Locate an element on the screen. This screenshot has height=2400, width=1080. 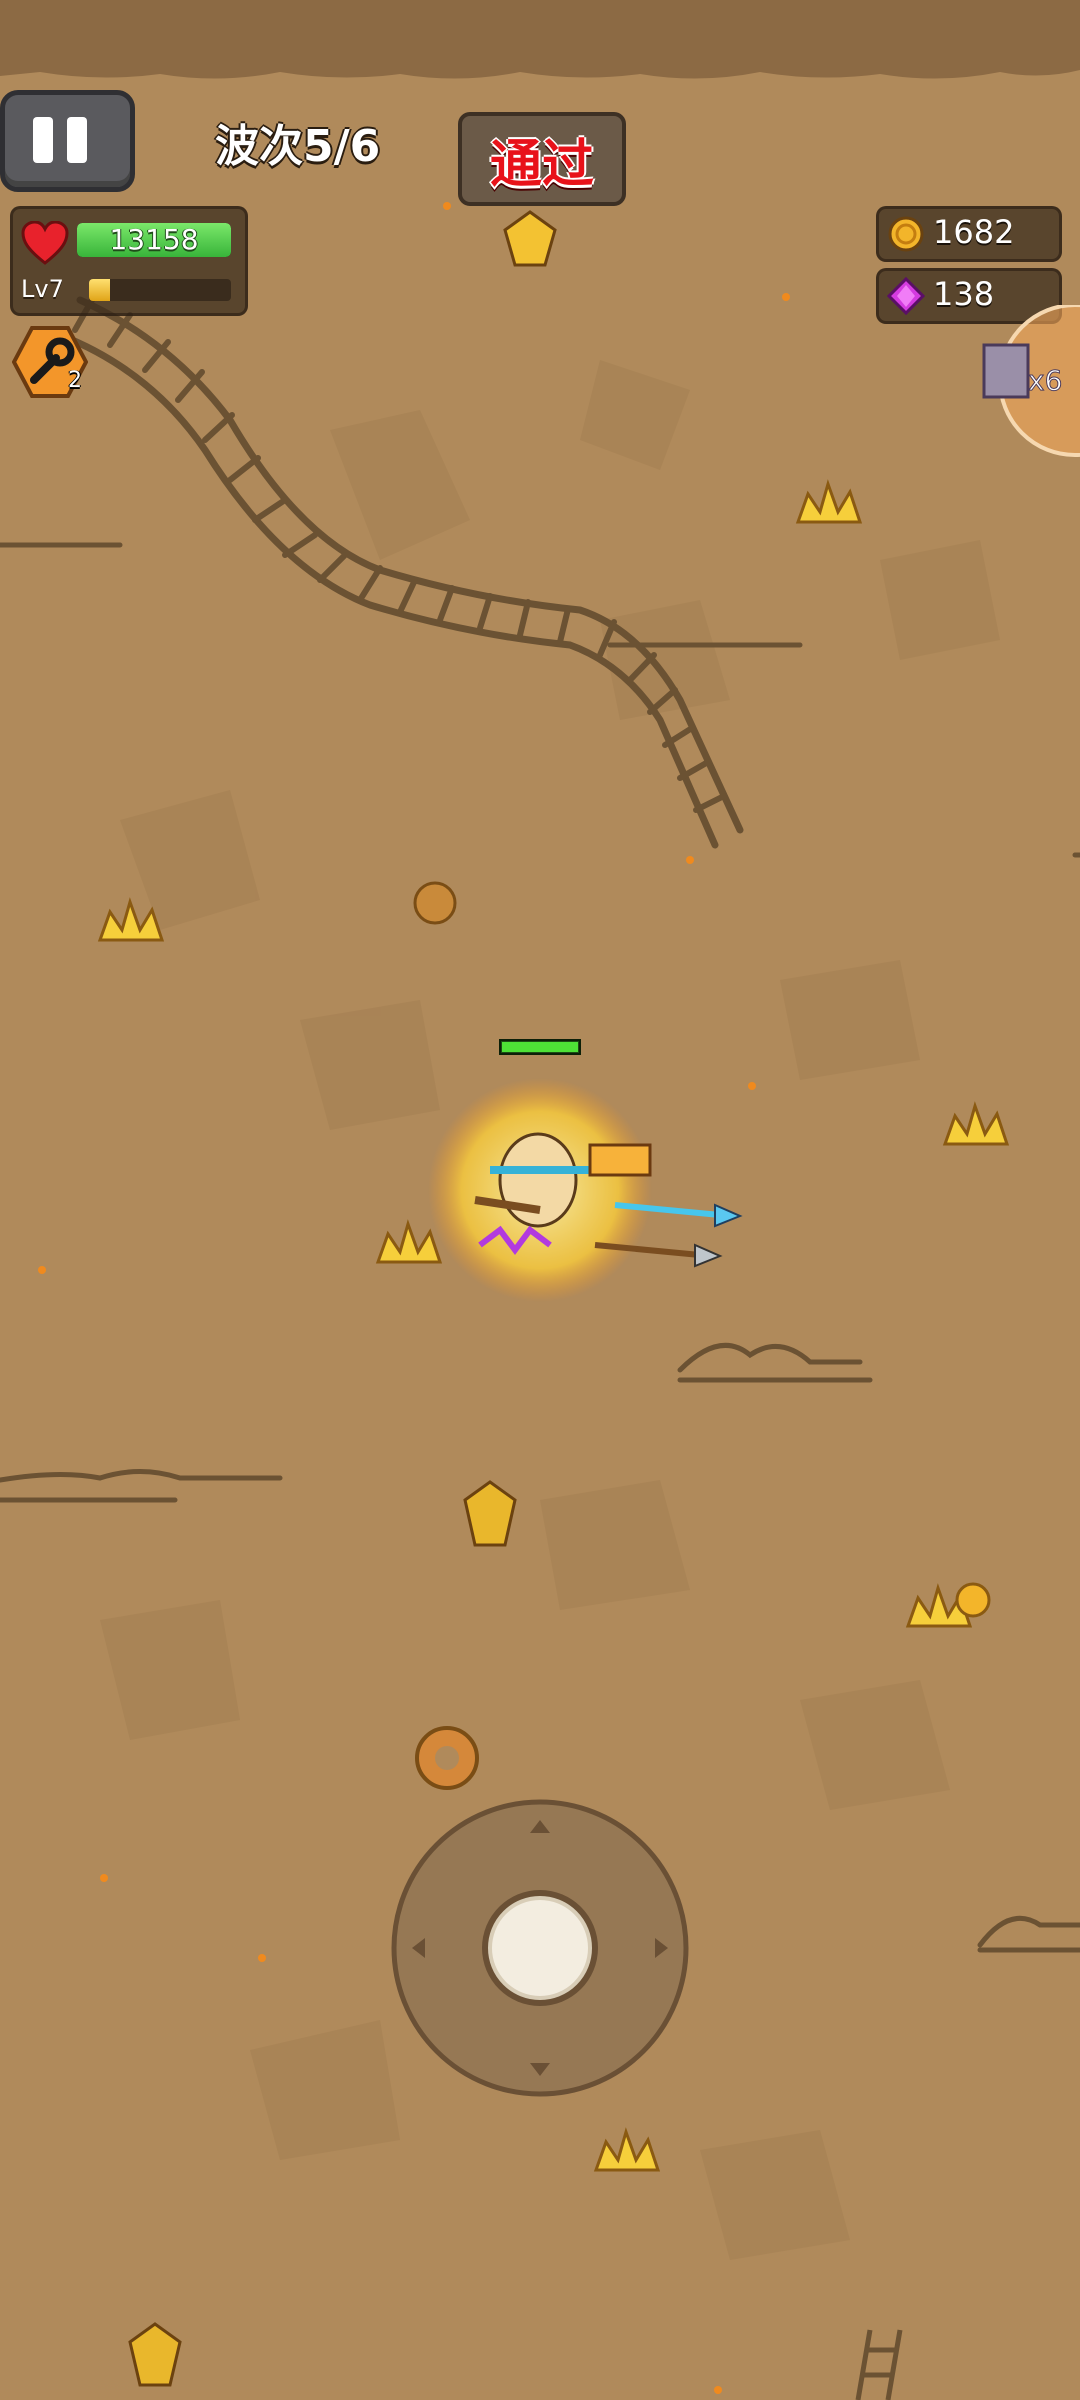
wave-counter: 波次5/6 is located at coordinates (298, 146).